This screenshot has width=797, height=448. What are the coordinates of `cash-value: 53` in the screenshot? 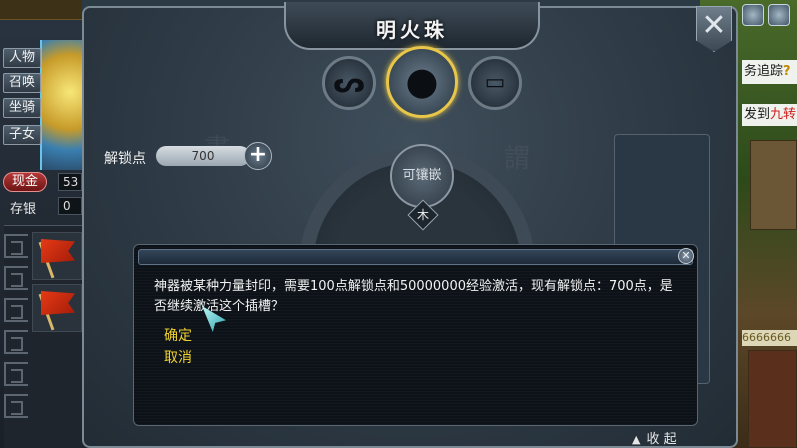 It's located at (70, 182).